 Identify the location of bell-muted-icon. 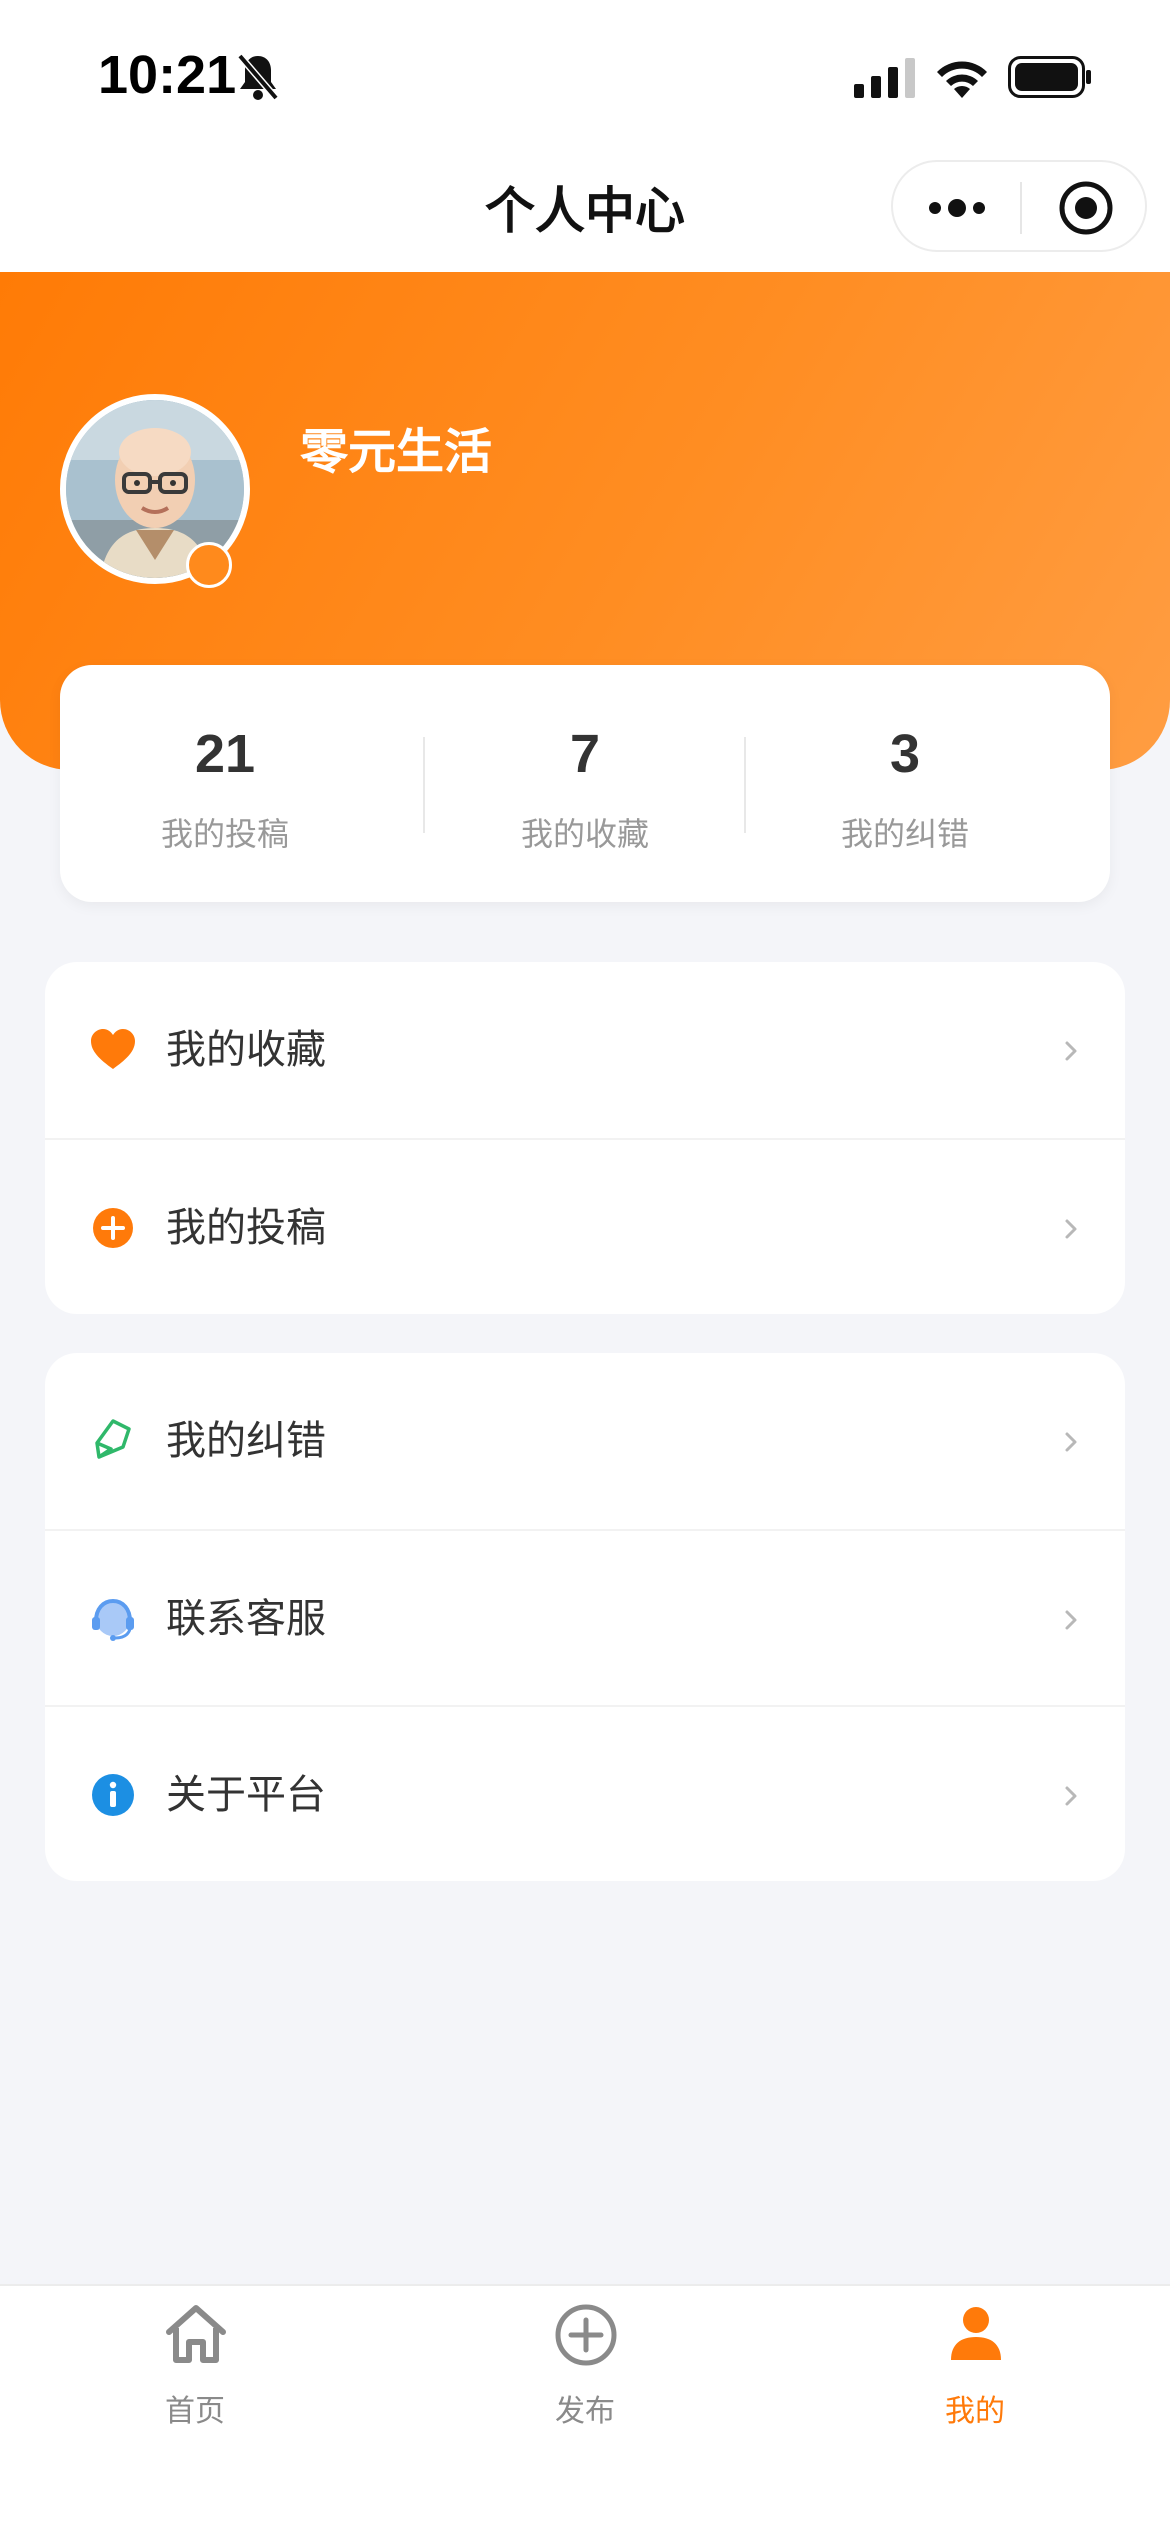
(258, 77).